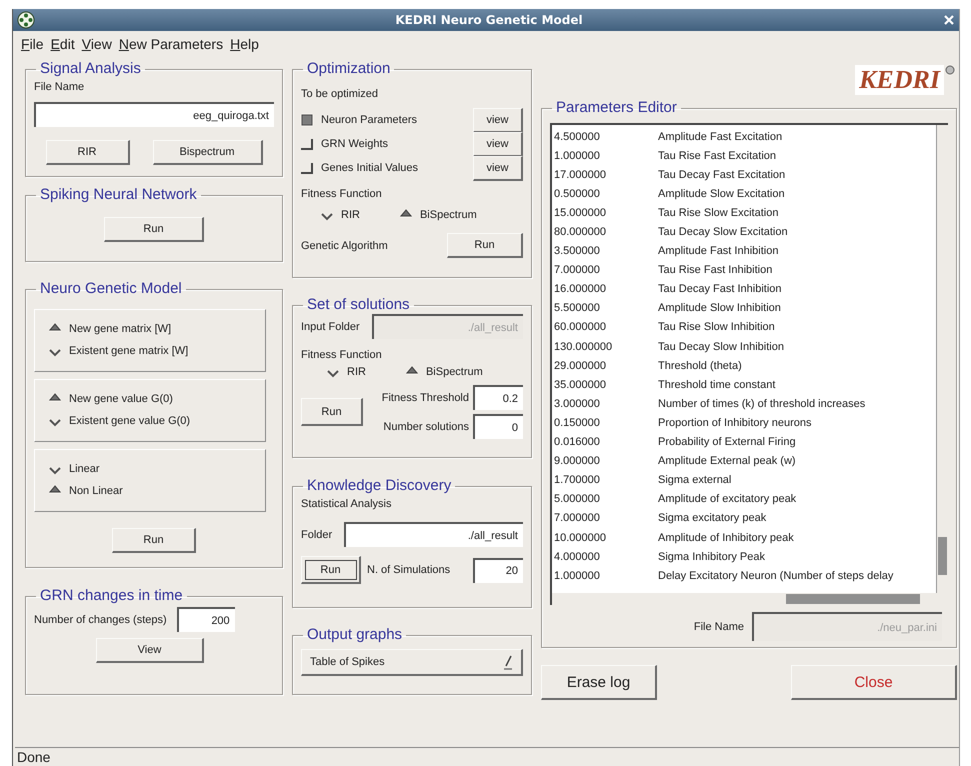 The width and height of the screenshot is (971, 766). Describe the element at coordinates (577, 422) in the screenshot. I see `parameter-value: 0.150000` at that location.